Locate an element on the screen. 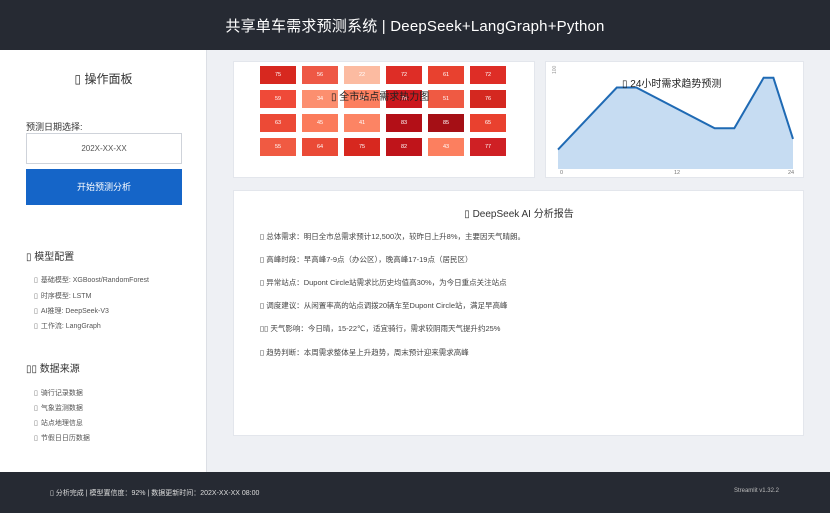  heatmap-cell: 55 is located at coordinates (278, 147).